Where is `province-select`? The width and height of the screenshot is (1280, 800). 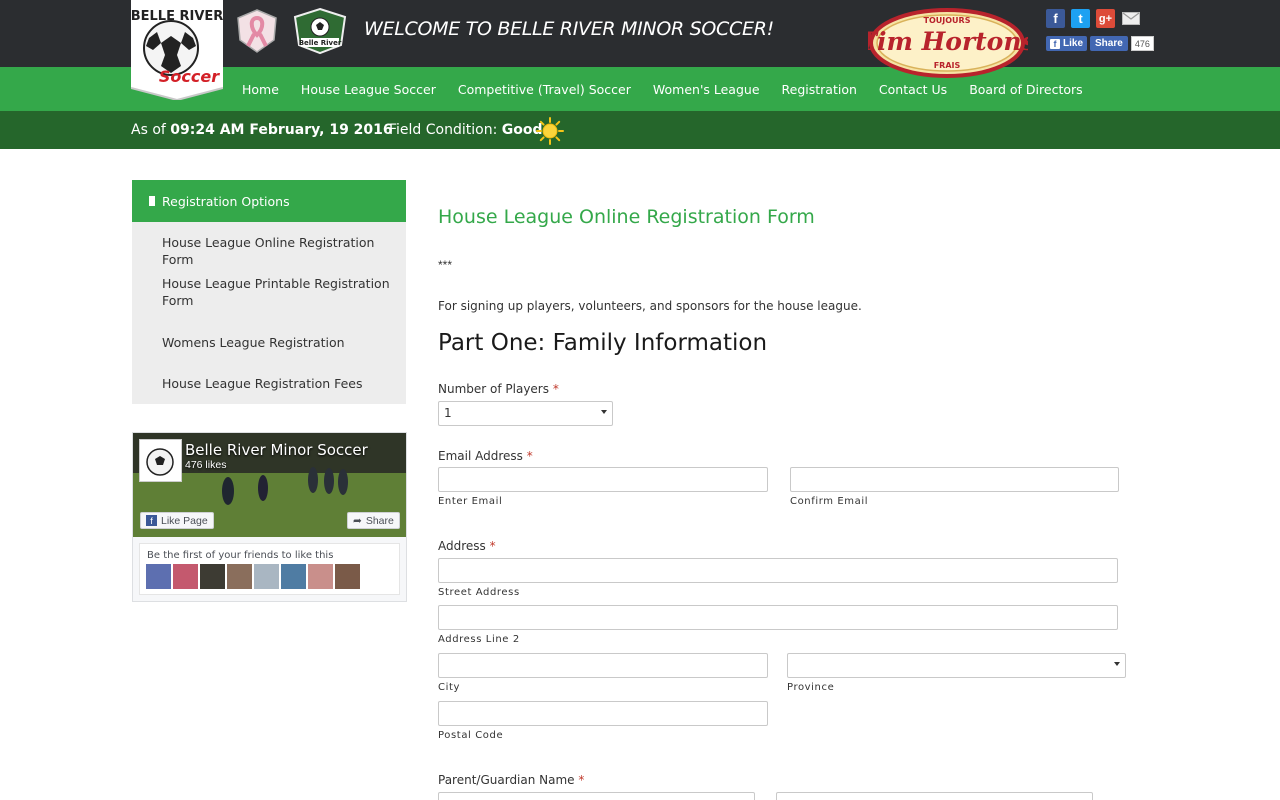
province-select is located at coordinates (956, 665).